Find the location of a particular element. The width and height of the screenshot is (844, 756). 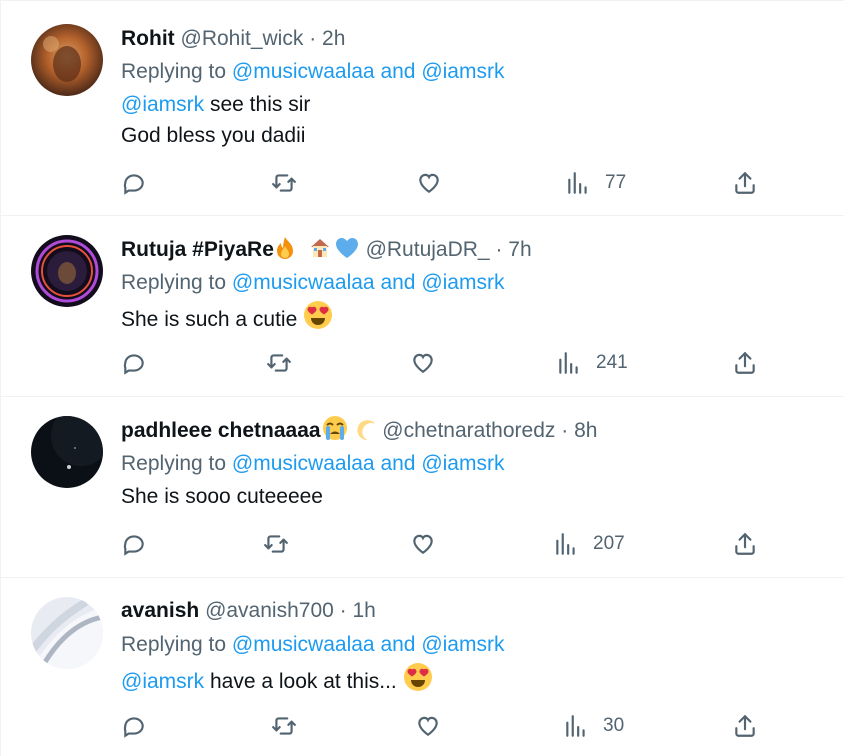

fire-emoji is located at coordinates (285, 253).